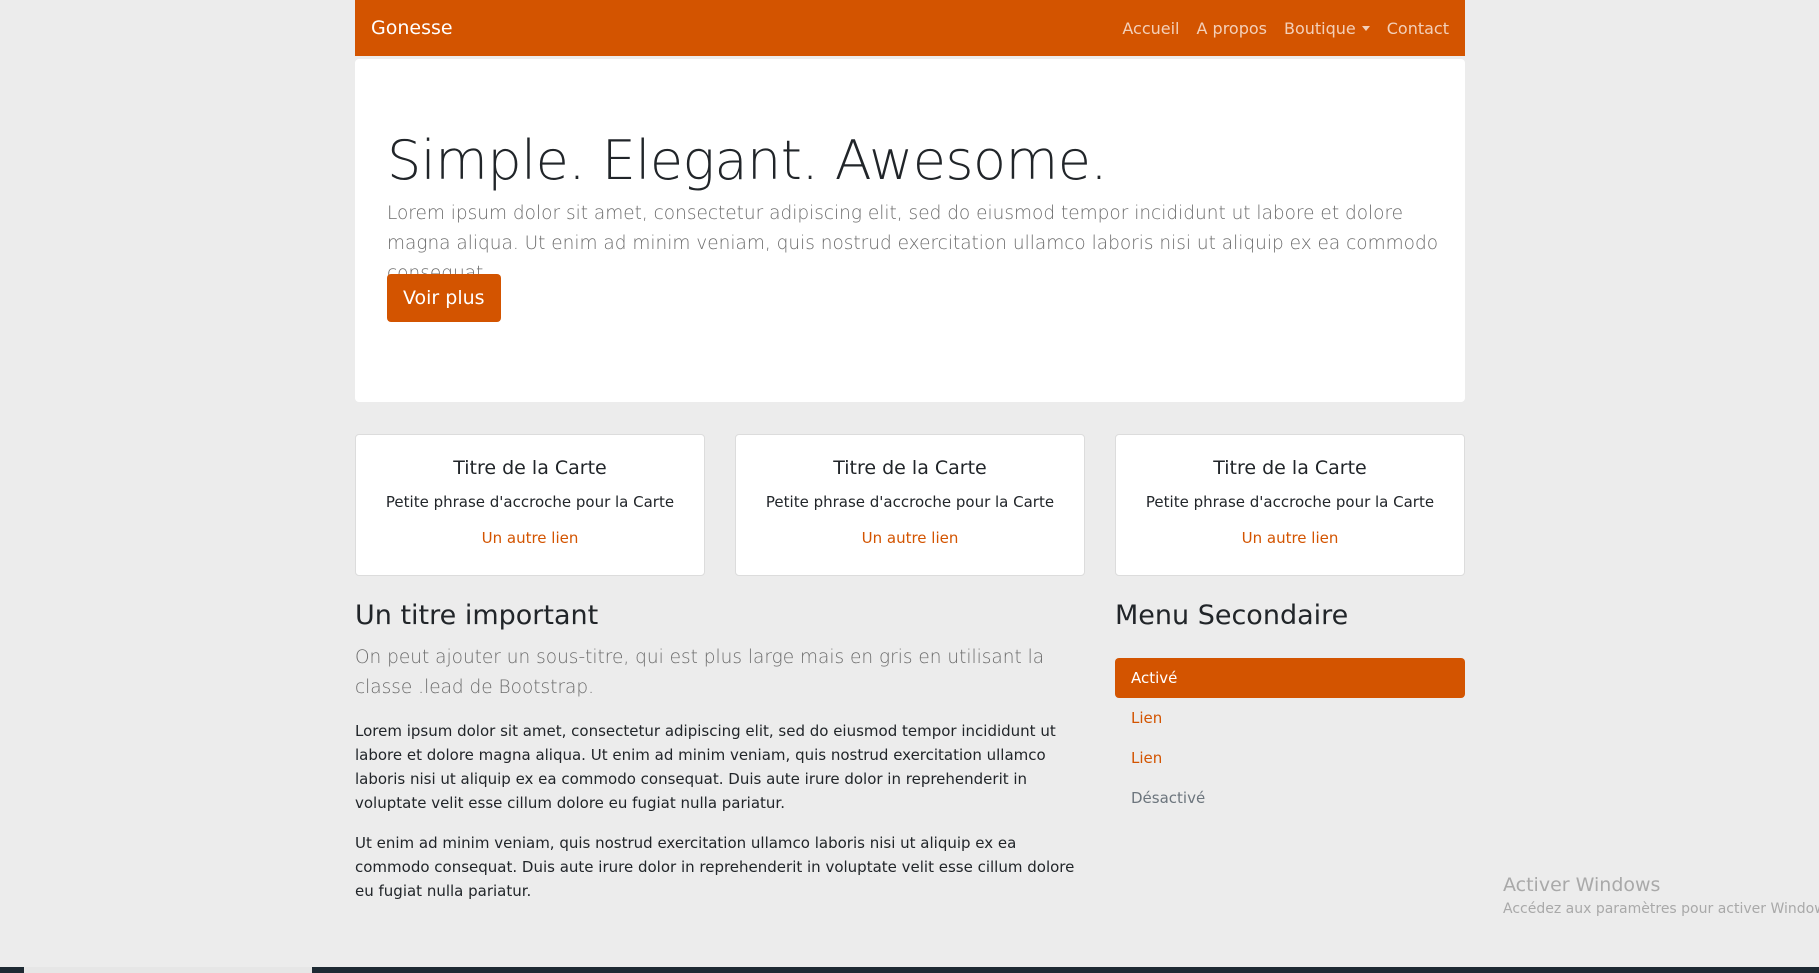 Image resolution: width=1819 pixels, height=973 pixels. What do you see at coordinates (1150, 28) in the screenshot?
I see `nav-link-accueil: Accueil` at bounding box center [1150, 28].